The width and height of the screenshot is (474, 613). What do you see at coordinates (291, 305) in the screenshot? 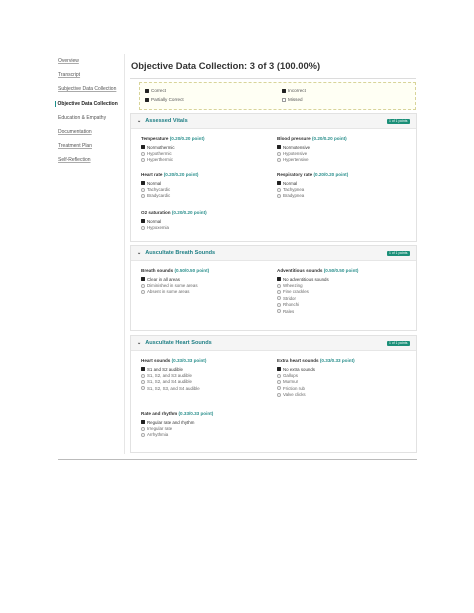
I see `answer-option-label: Rhonchi` at bounding box center [291, 305].